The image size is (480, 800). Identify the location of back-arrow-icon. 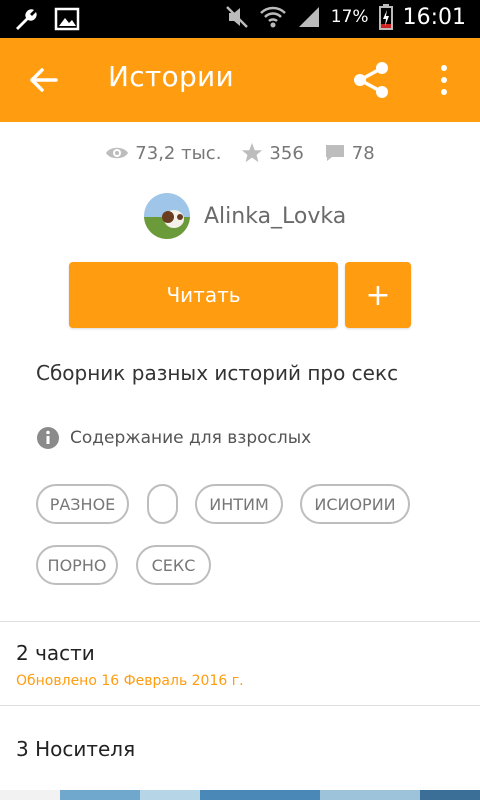
(44, 80).